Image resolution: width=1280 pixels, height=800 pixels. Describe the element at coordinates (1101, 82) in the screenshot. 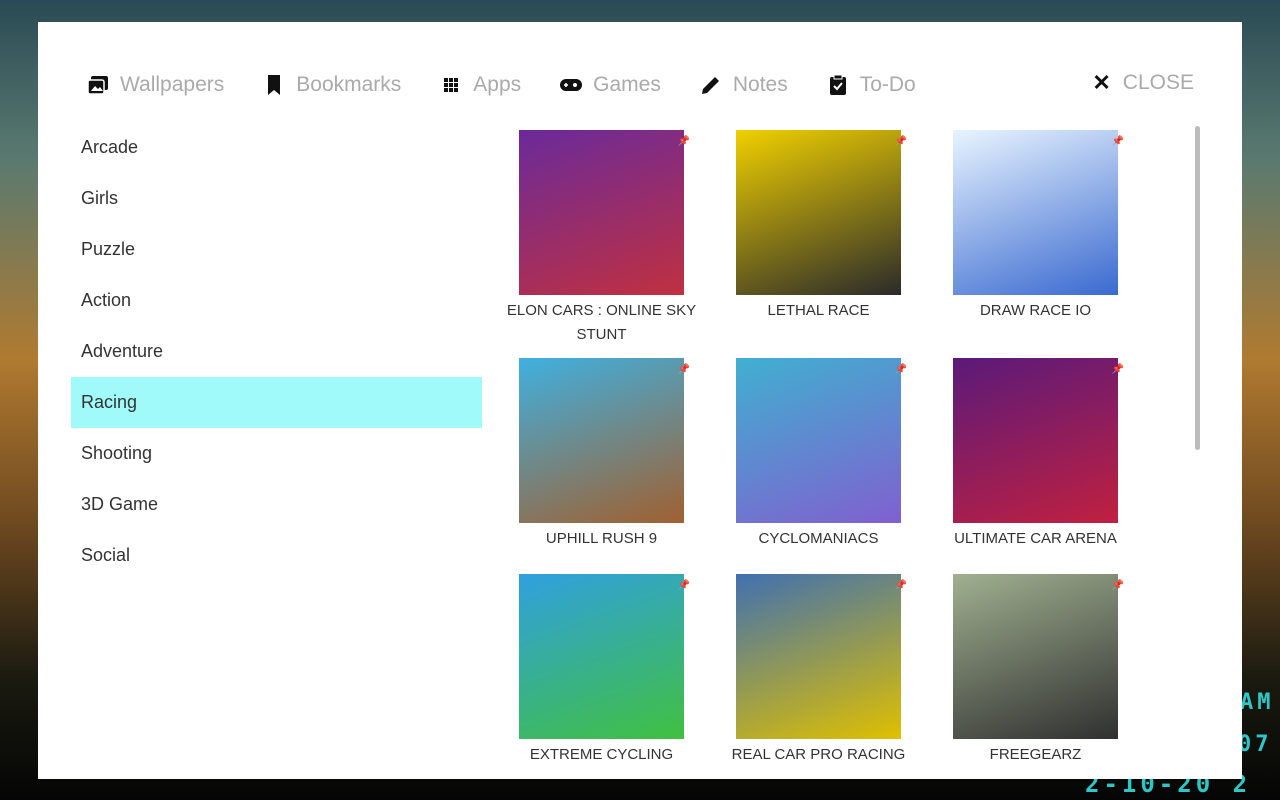

I see `close-icon: ✕` at that location.